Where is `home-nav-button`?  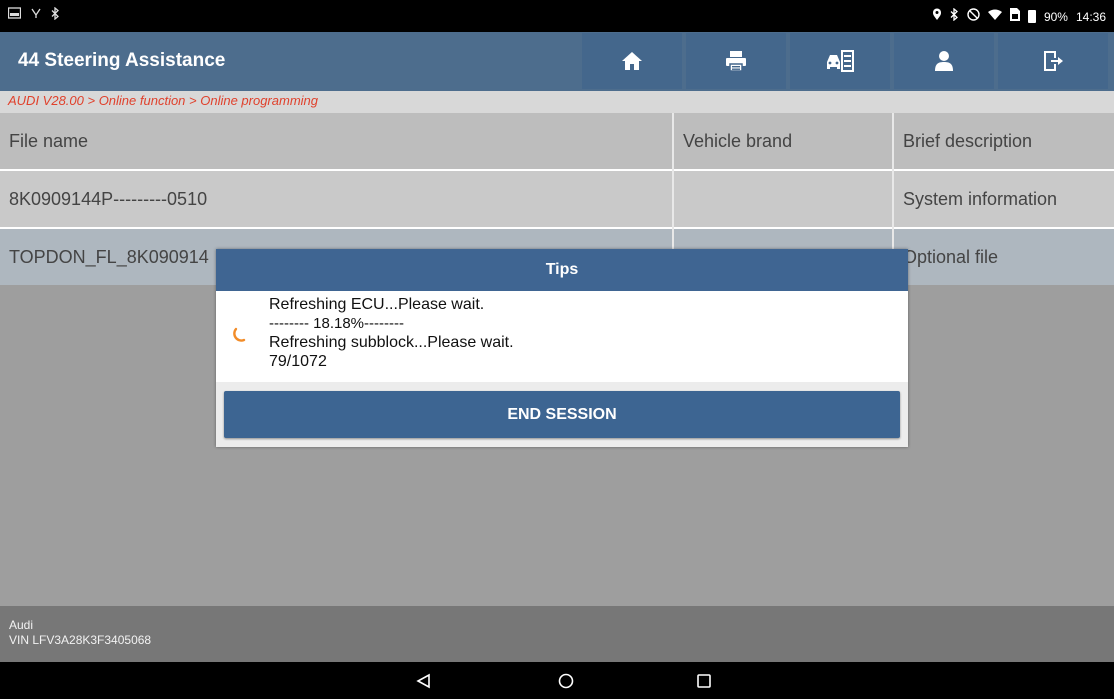
home-nav-button is located at coordinates (566, 681).